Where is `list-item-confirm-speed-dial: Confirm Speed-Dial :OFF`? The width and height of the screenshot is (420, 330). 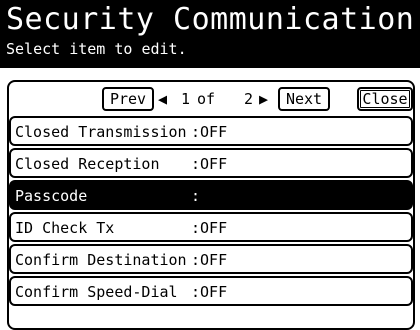
list-item-confirm-speed-dial: Confirm Speed-Dial :OFF is located at coordinates (211, 291).